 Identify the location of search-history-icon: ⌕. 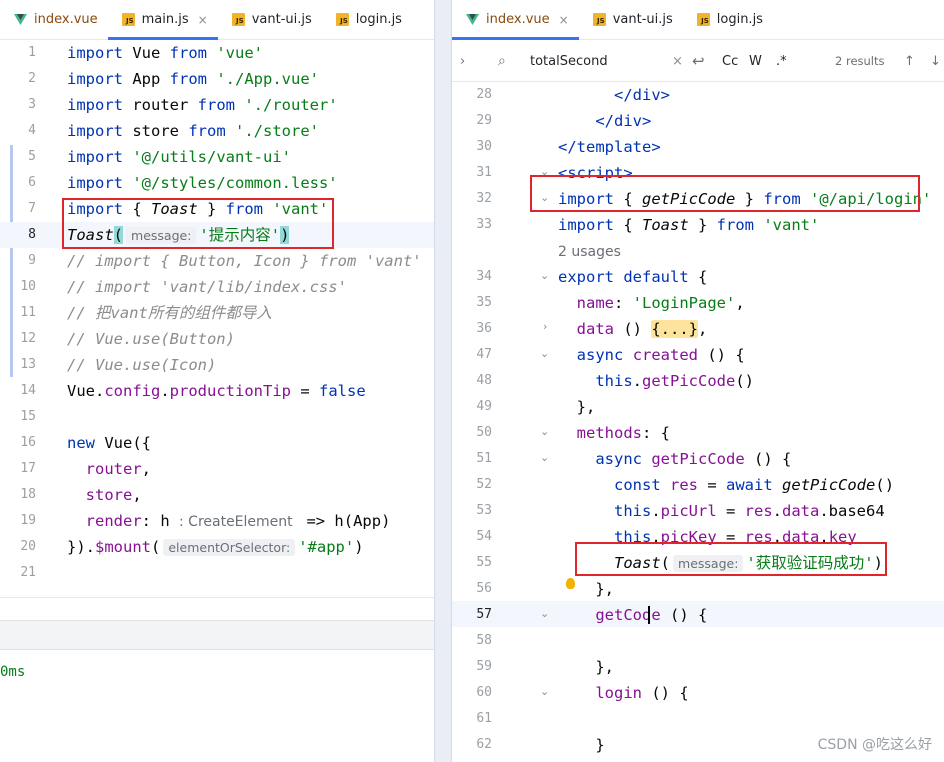
(502, 61).